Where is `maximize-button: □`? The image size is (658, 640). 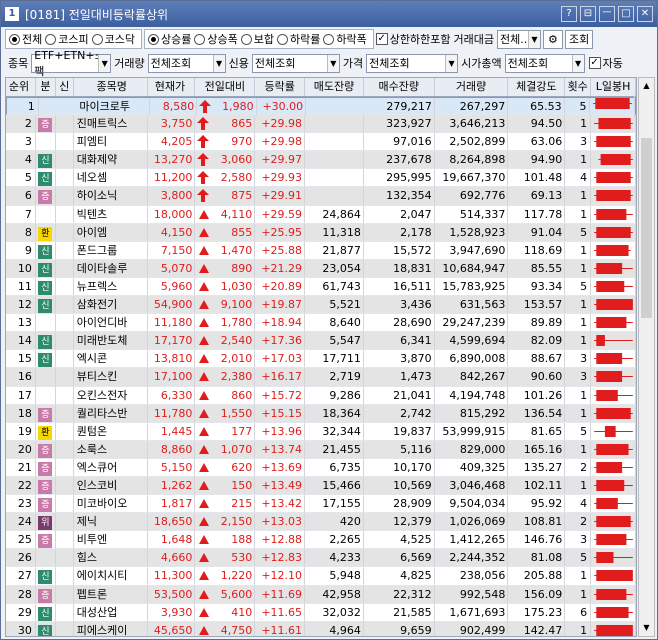 maximize-button: □ is located at coordinates (626, 14).